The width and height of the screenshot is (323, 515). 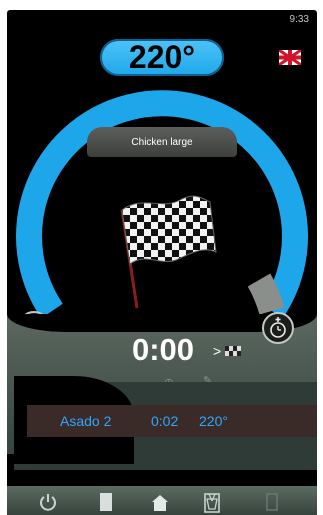 I want to click on step-temp: 220°, so click(x=213, y=421).